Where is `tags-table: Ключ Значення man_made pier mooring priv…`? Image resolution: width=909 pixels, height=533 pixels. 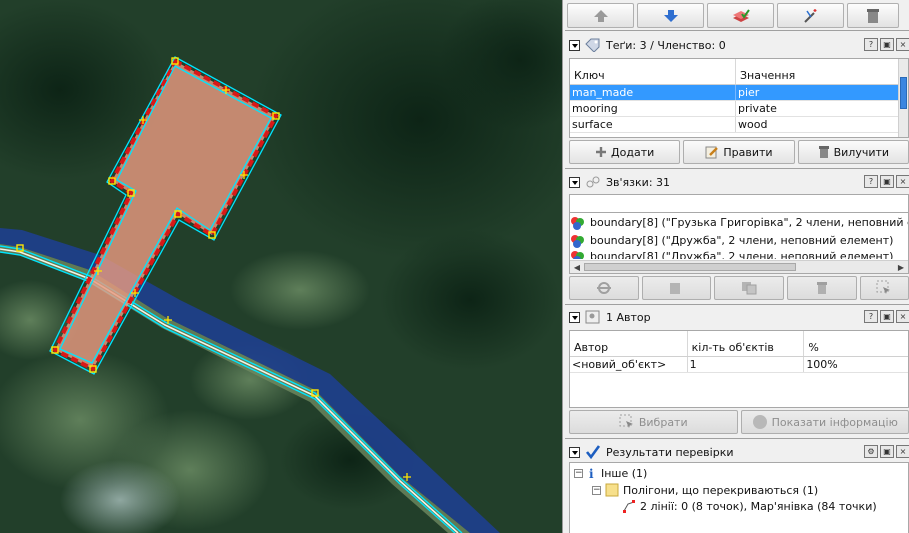 tags-table: Ключ Значення man_made pier mooring priv… is located at coordinates (739, 98).